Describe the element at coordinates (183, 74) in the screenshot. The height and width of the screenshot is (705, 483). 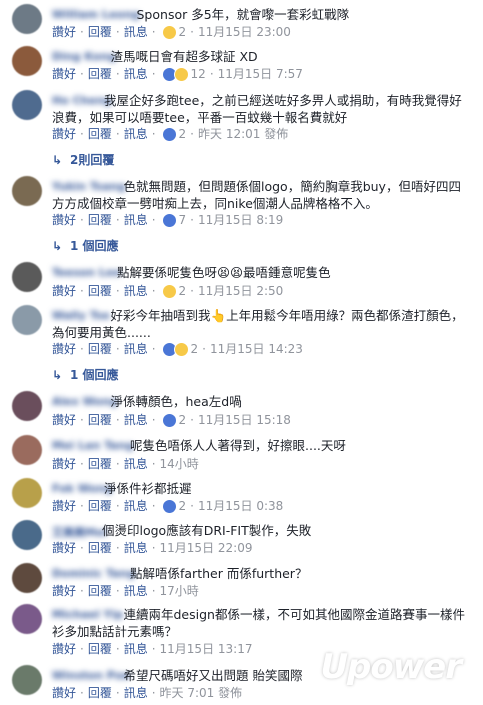
I see `reactions: 12` at that location.